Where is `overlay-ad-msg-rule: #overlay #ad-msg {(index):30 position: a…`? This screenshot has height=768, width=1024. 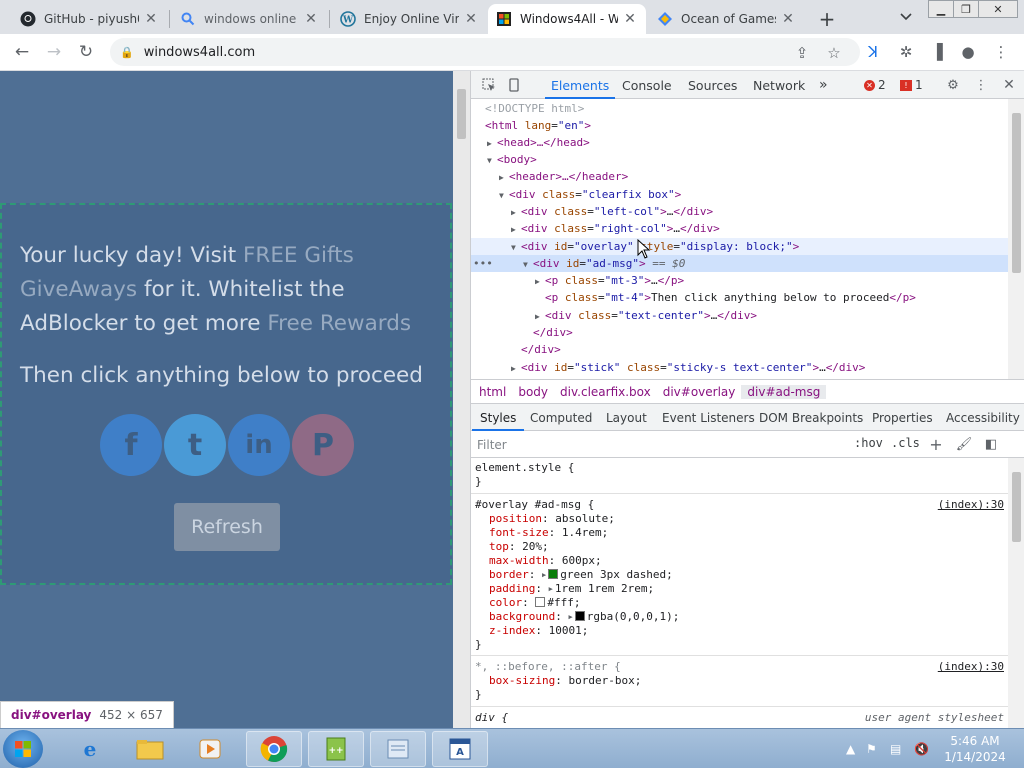
overlay-ad-msg-rule: #overlay #ad-msg {(index):30 position: a… is located at coordinates (739, 575).